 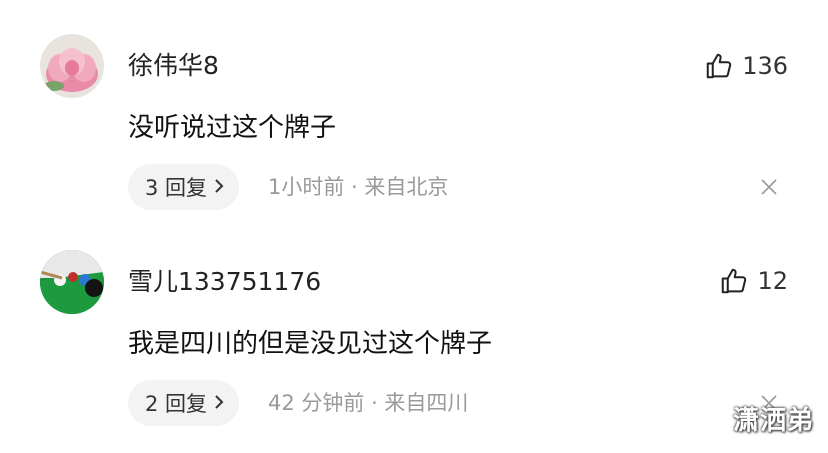 What do you see at coordinates (358, 187) in the screenshot?
I see `comment-meta: 1小时前 · 来自北京` at bounding box center [358, 187].